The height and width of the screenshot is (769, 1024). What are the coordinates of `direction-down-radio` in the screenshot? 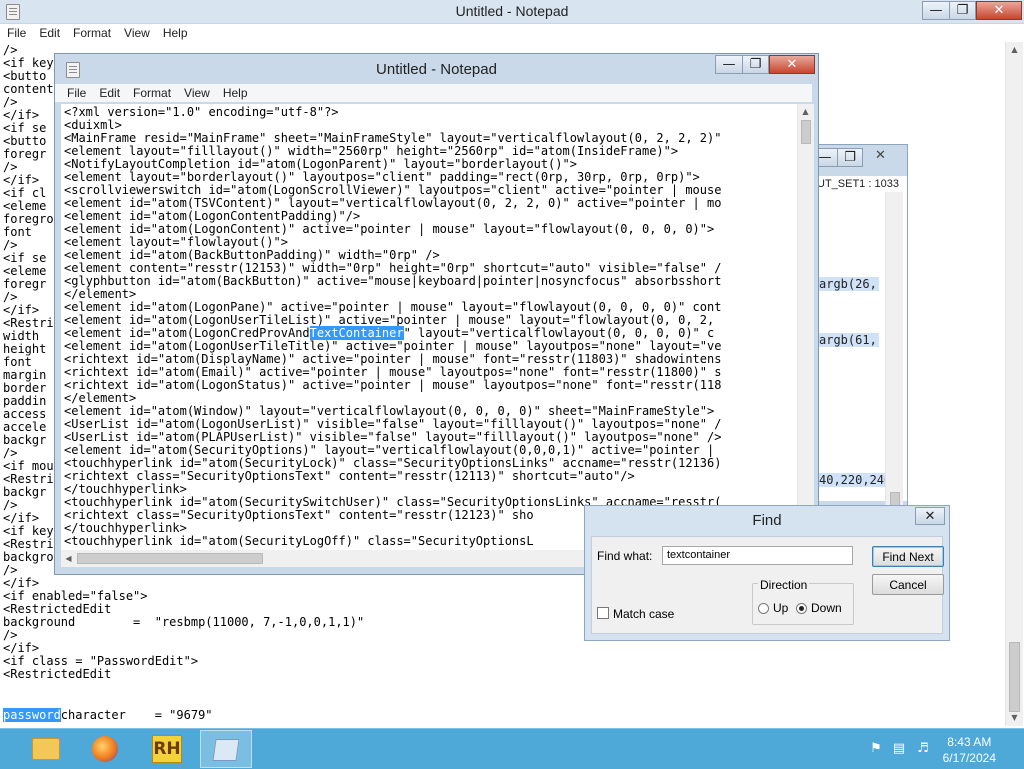 It's located at (801, 608).